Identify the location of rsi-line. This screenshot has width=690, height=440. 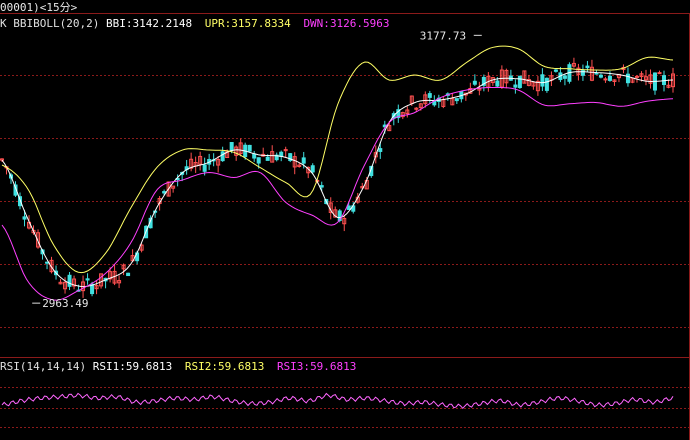
(337, 401).